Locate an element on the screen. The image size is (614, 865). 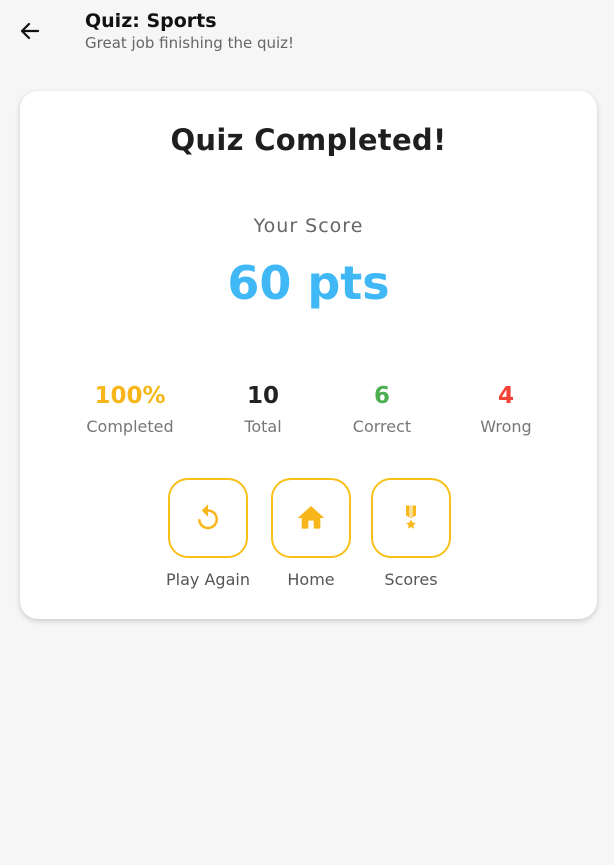
stat-wrong-label: Wrong is located at coordinates (506, 426).